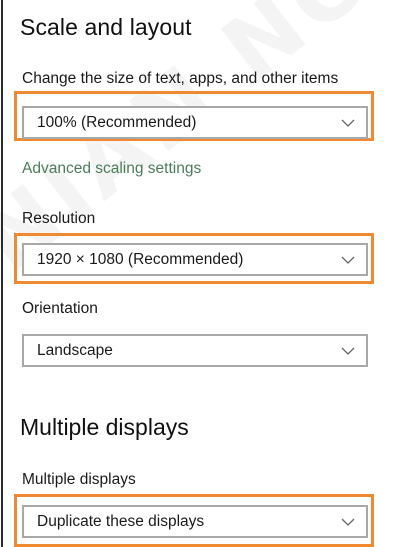 Image resolution: width=403 pixels, height=547 pixels. What do you see at coordinates (59, 218) in the screenshot?
I see `resolution-label: Resolution` at bounding box center [59, 218].